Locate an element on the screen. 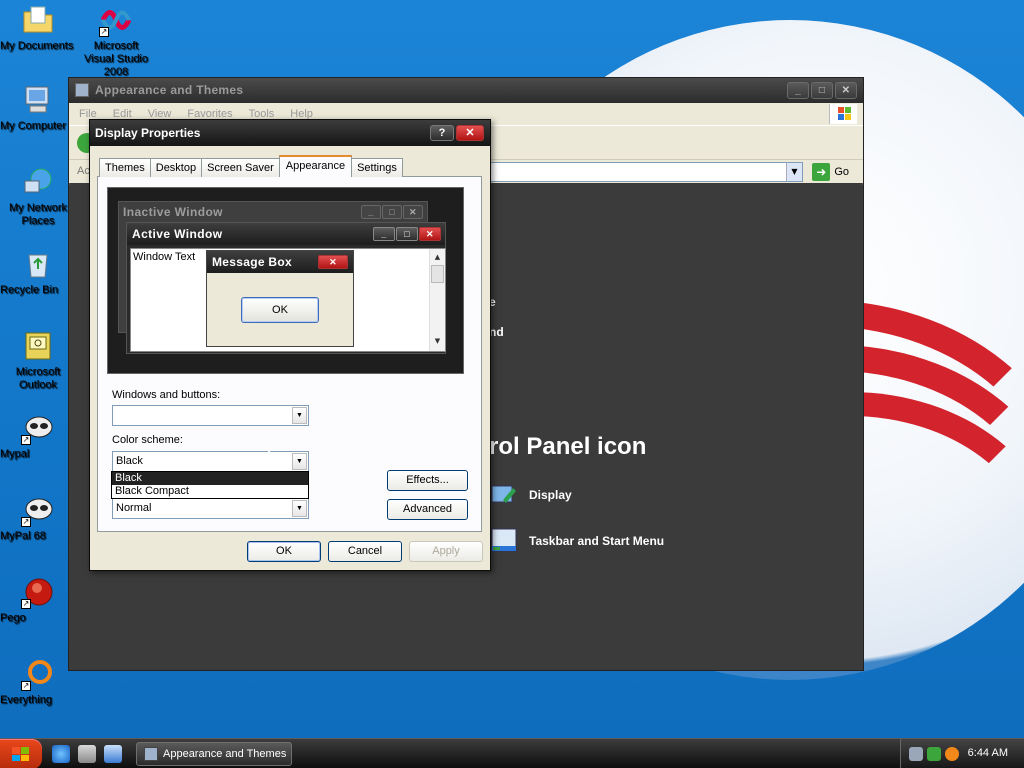  dialog-title: Display Properties is located at coordinates (148, 133).